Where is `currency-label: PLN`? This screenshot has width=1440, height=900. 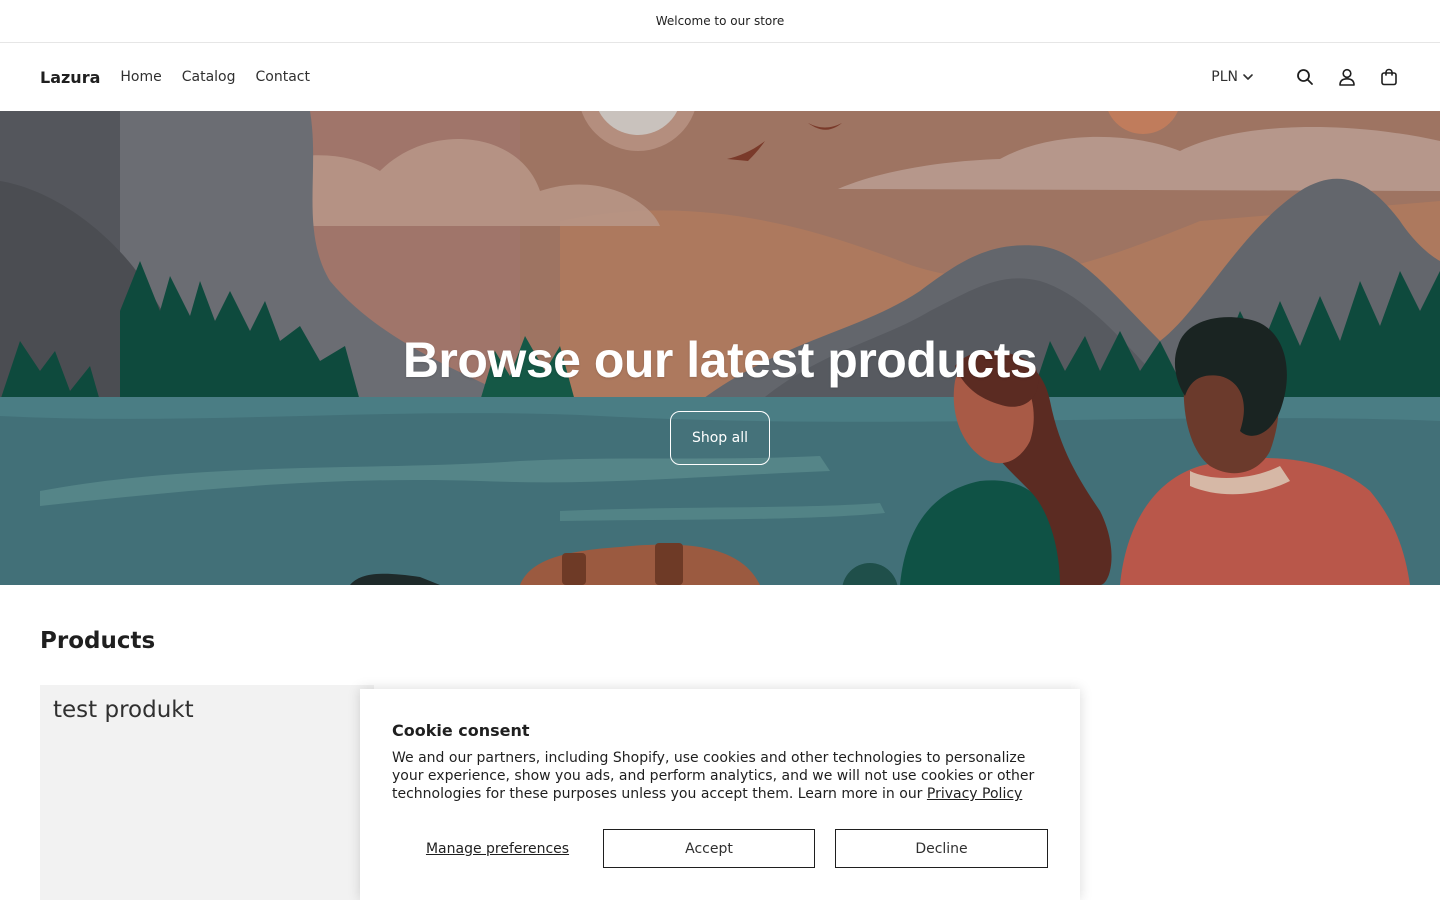 currency-label: PLN is located at coordinates (1224, 77).